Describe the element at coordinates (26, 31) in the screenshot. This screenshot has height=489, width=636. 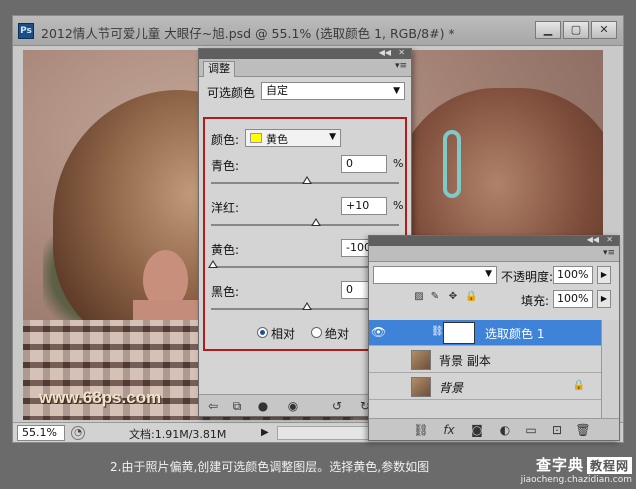
I see `photoshop-logo-icon: Ps` at that location.